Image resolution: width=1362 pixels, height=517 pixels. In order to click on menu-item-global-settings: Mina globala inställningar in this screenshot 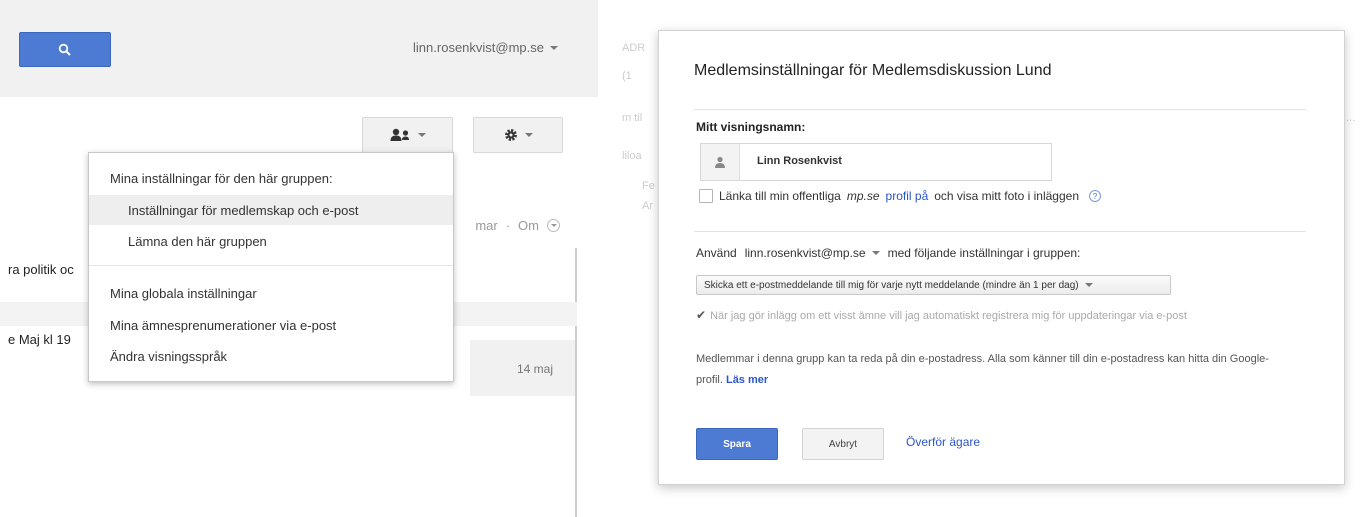, I will do `click(183, 293)`.